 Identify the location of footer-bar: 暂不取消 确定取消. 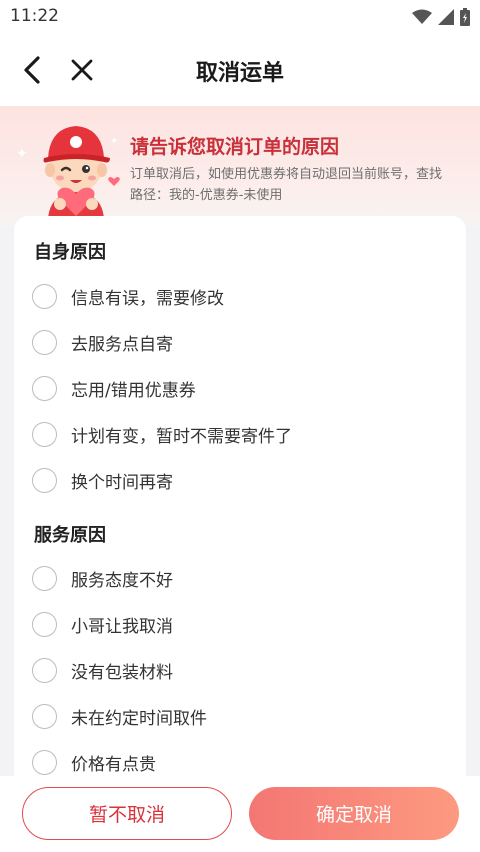
(240, 814).